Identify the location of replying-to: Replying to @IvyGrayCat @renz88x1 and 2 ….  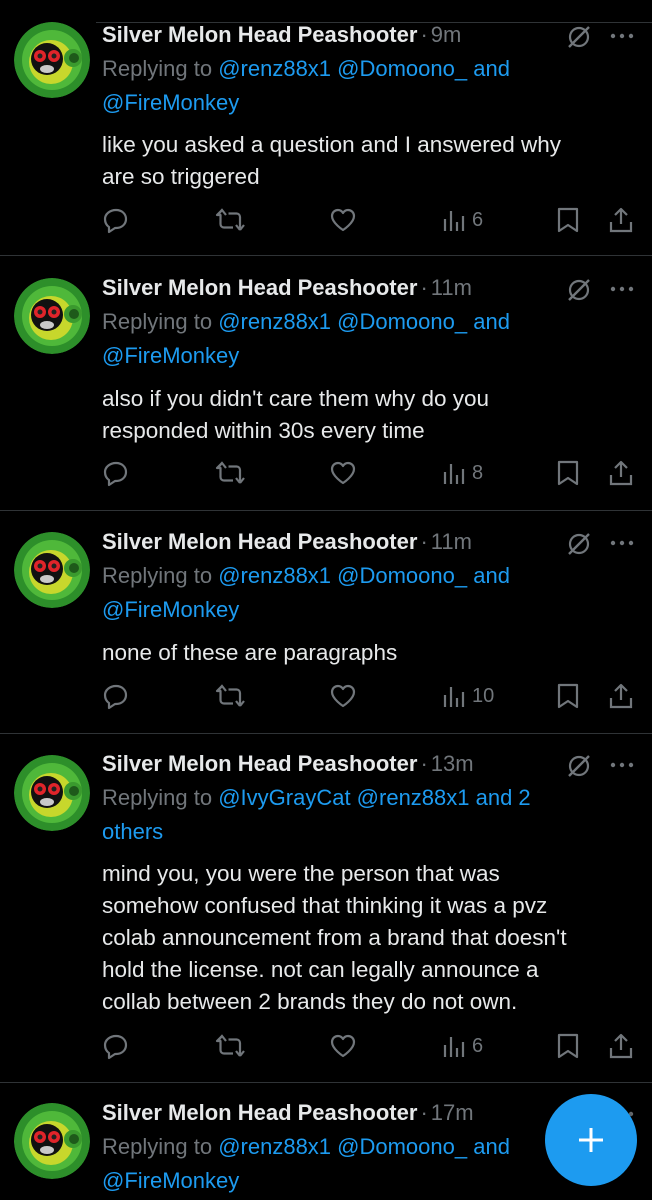
(352, 815).